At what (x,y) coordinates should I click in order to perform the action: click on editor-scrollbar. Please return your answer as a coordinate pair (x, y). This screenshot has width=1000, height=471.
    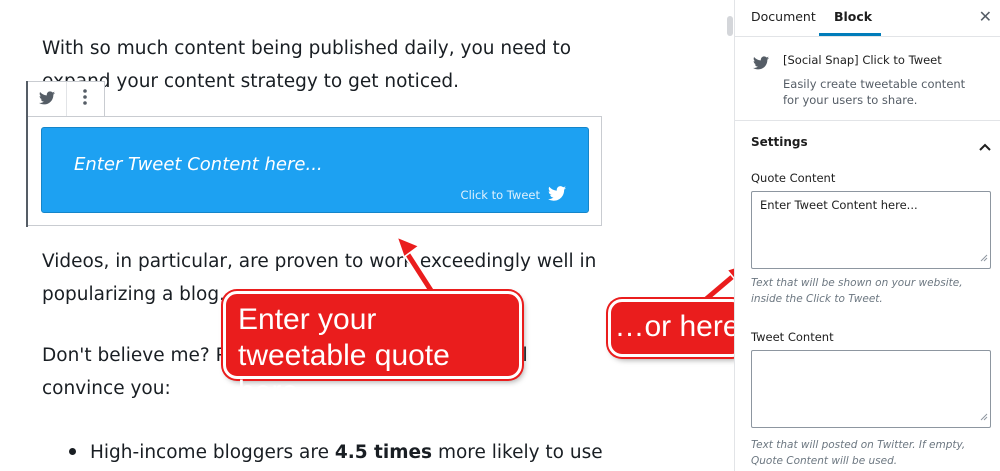
    Looking at the image, I should click on (730, 26).